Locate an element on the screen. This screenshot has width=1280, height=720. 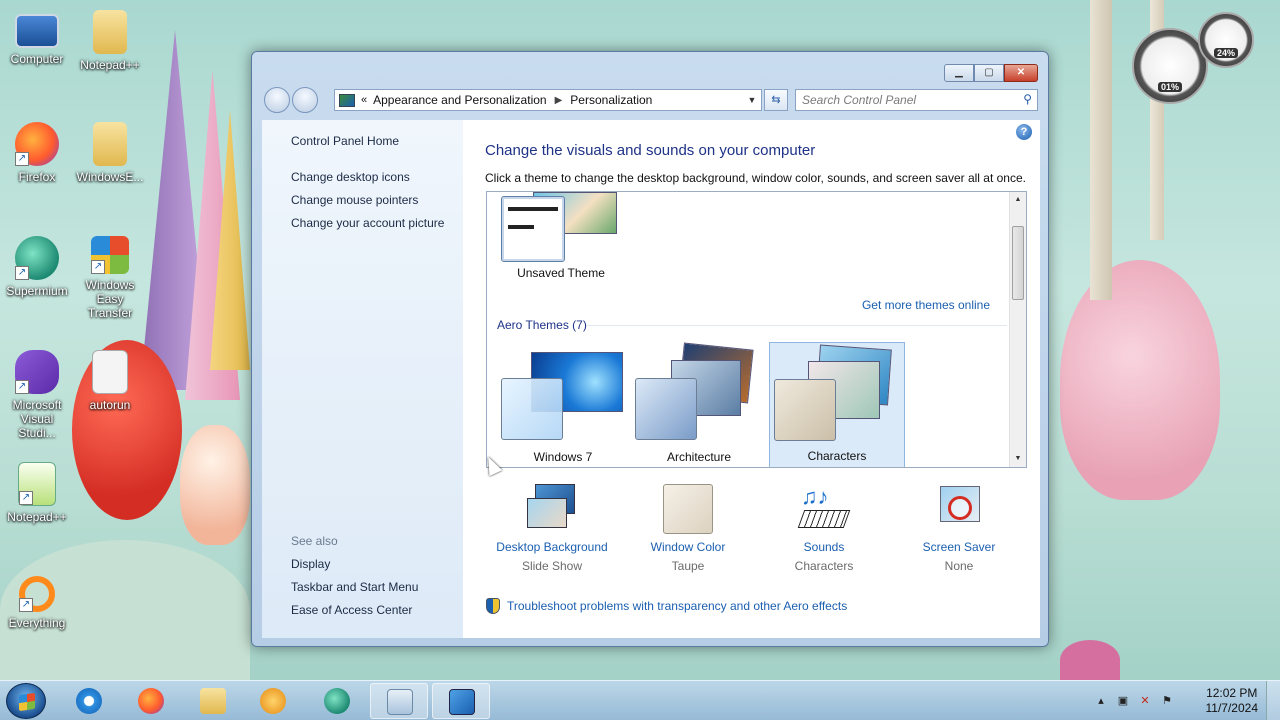
clock: 12:02 PM 11/7/2024 is located at coordinates (1232, 701).